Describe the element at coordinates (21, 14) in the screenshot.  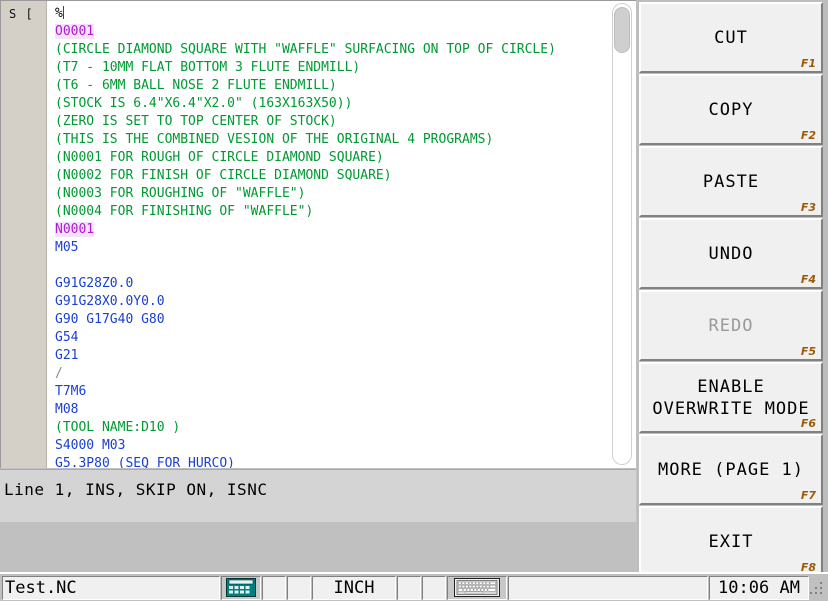
I see `gutter-label: S [` at that location.